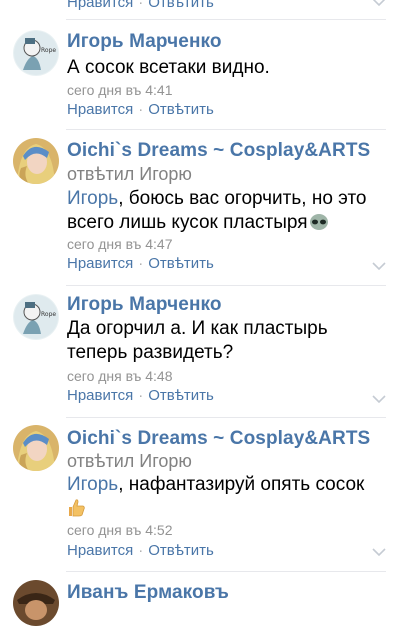  Describe the element at coordinates (77, 508) in the screenshot. I see `thumbs-up-emoji-icon` at that location.